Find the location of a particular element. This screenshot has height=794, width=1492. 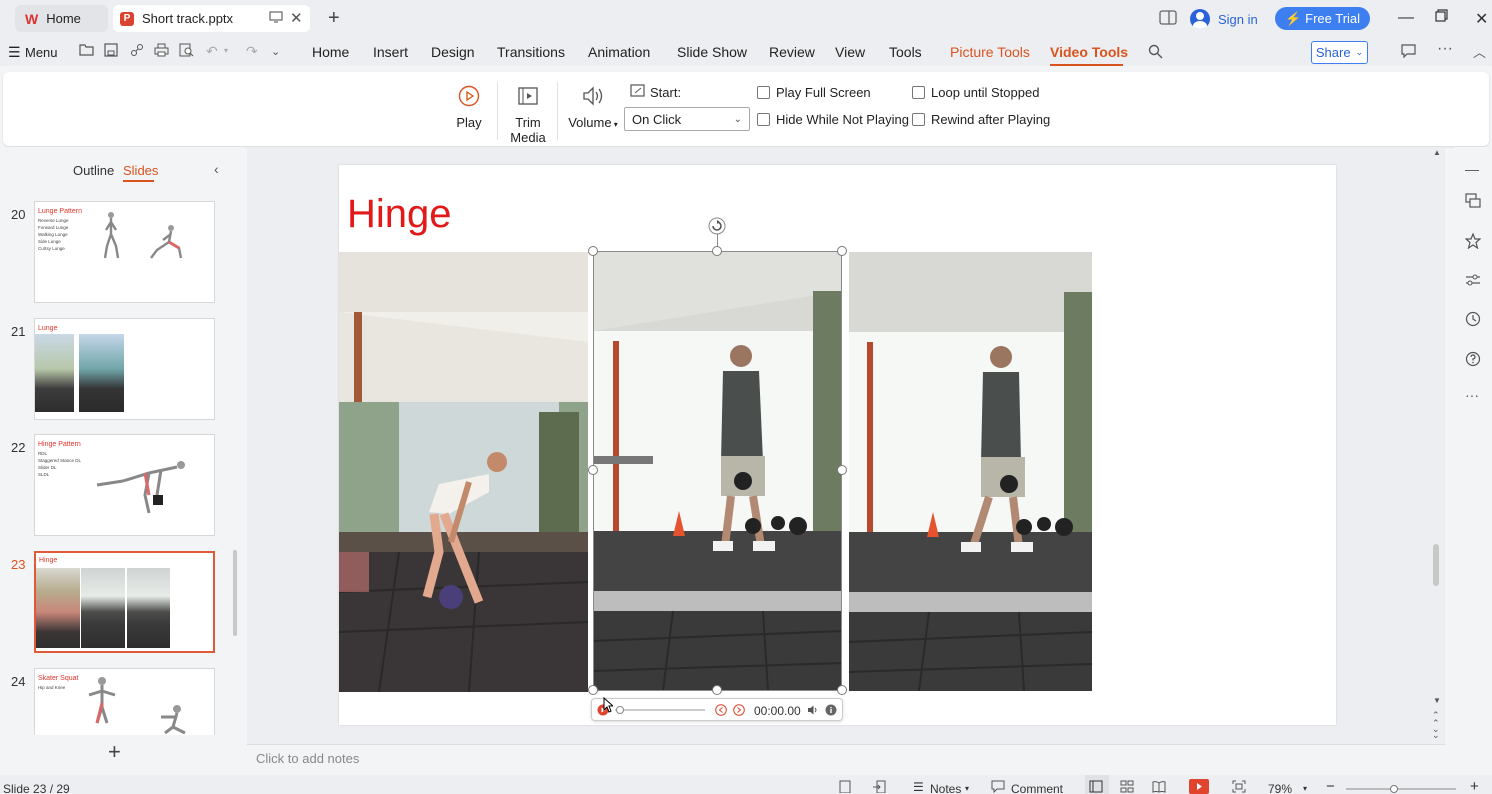

menu-tools: Tools is located at coordinates (905, 52).